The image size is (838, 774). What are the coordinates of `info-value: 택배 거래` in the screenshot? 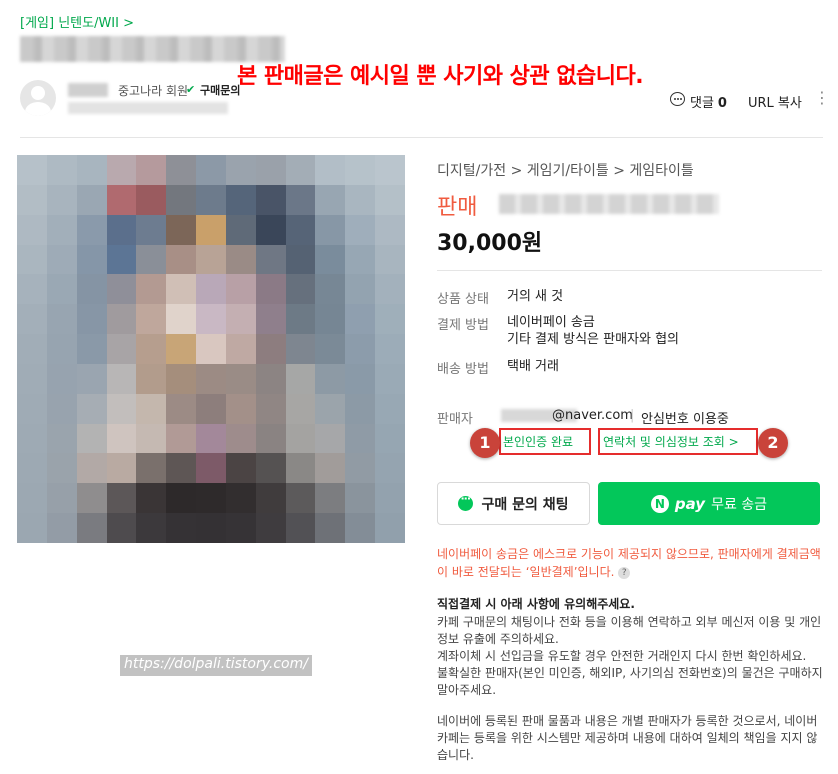 It's located at (533, 366).